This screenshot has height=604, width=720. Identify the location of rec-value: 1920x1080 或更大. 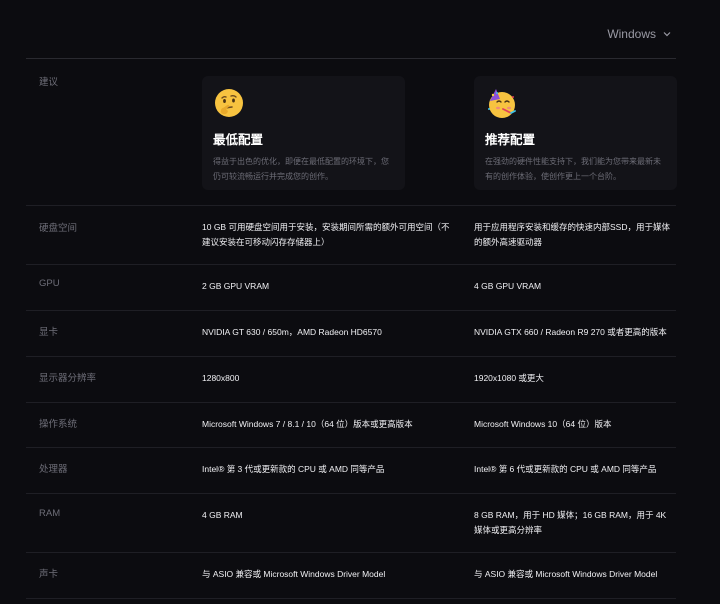
(509, 378).